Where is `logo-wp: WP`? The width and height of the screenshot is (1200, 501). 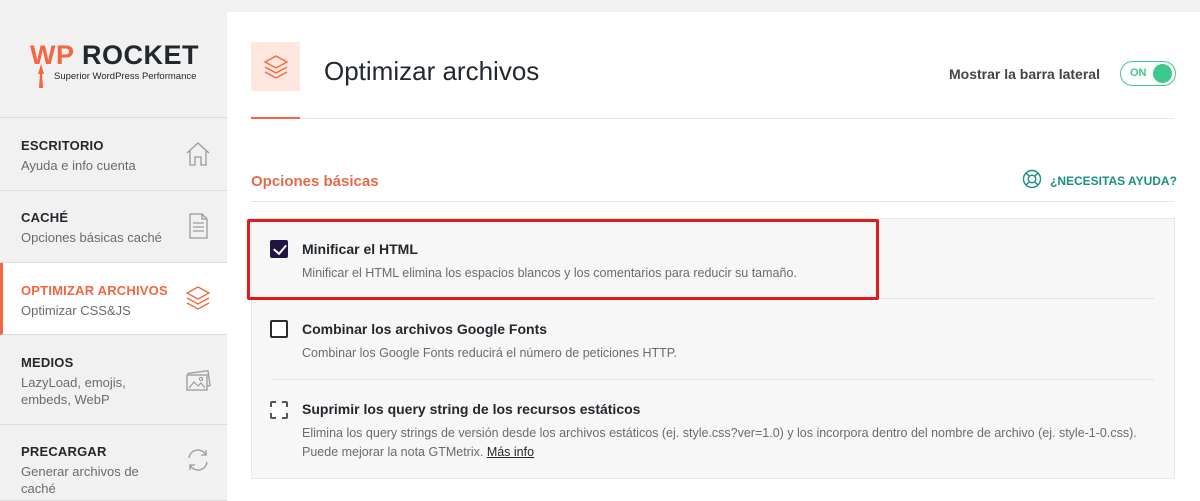 logo-wp: WP is located at coordinates (52, 55).